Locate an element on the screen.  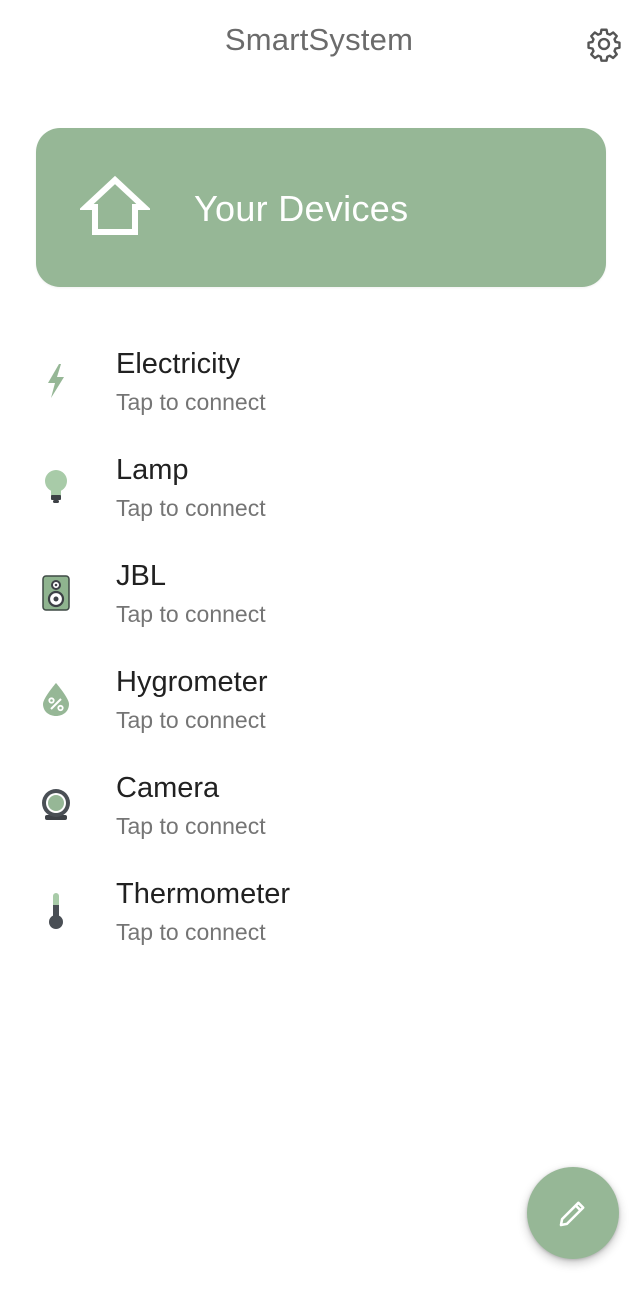
lightning-bolt-icon is located at coordinates (56, 381).